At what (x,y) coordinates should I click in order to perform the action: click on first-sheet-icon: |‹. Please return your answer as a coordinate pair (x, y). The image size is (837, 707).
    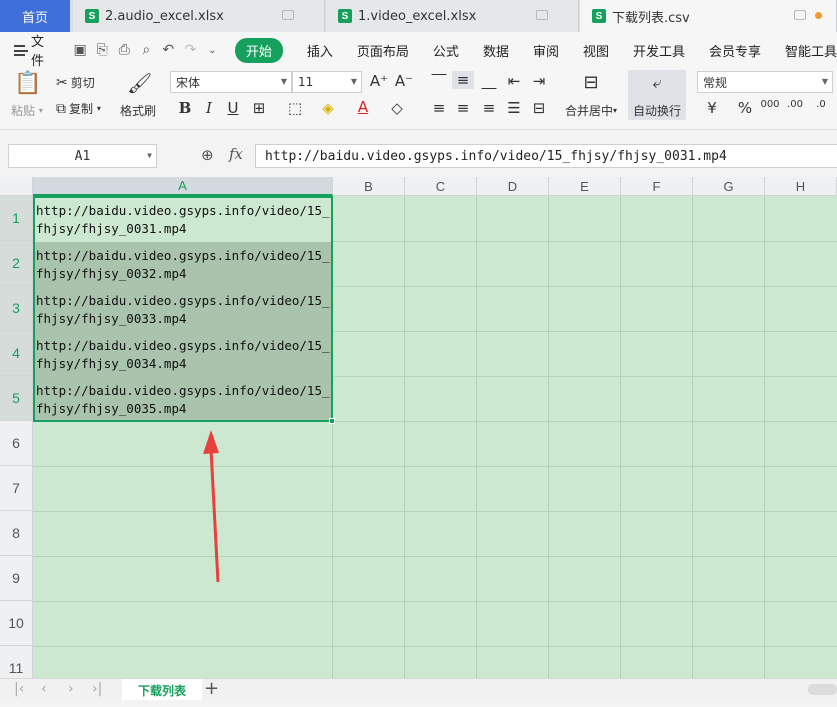
    Looking at the image, I should click on (19, 689).